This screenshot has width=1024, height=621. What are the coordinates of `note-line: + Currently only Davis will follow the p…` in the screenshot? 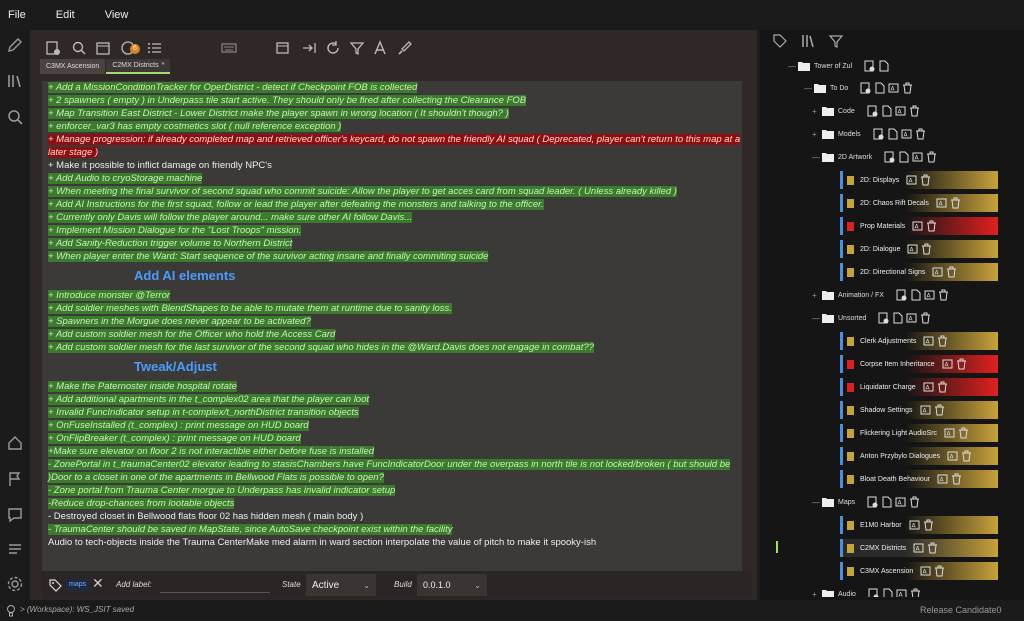 It's located at (392, 217).